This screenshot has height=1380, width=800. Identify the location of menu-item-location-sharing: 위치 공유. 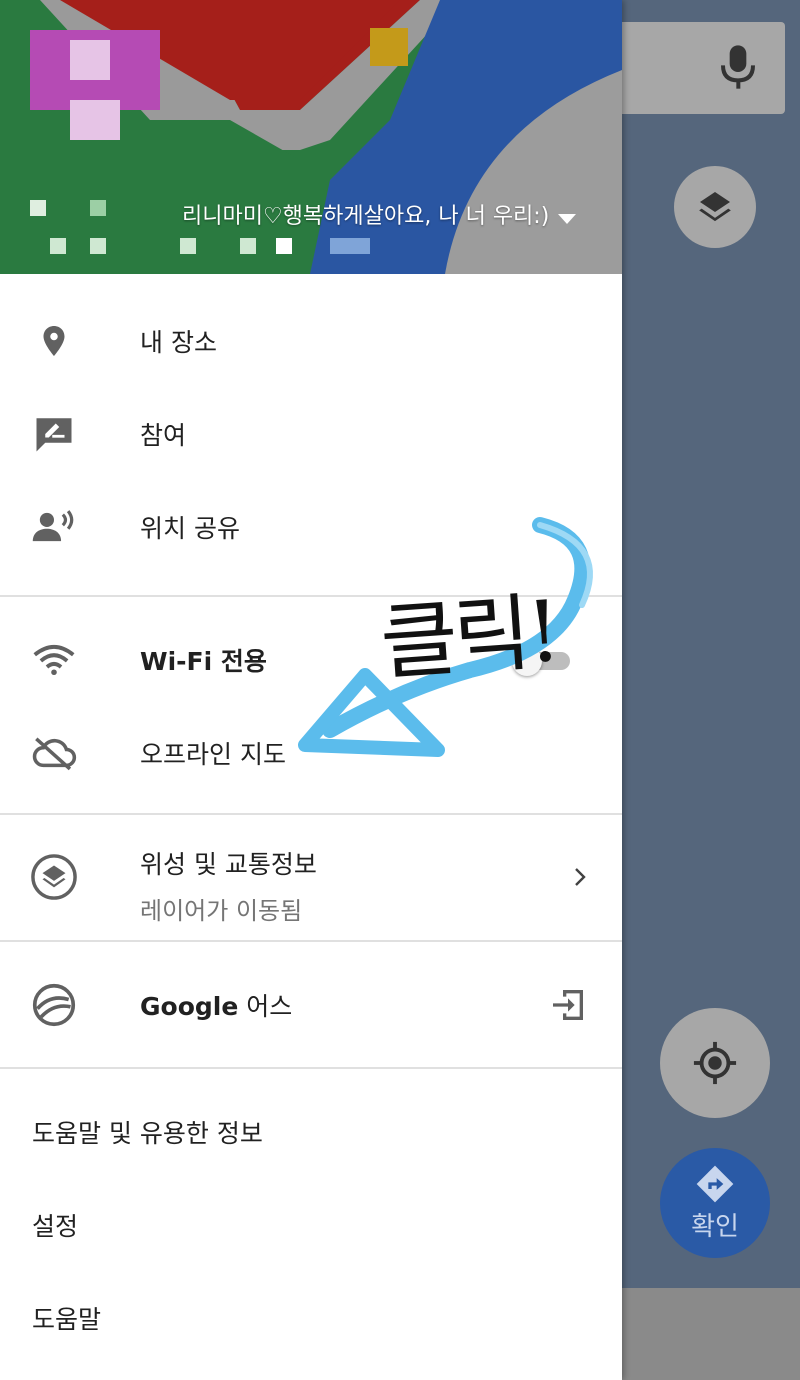
(311, 526).